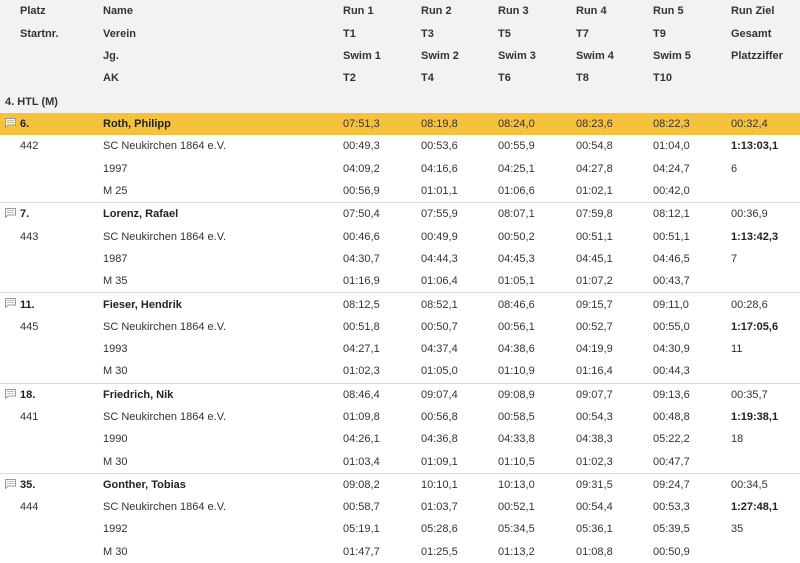  Describe the element at coordinates (662, 78) in the screenshot. I see `column-header: T10` at that location.